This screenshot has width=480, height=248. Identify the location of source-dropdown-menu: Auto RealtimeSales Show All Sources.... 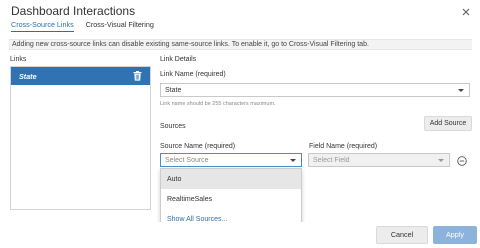
(231, 199).